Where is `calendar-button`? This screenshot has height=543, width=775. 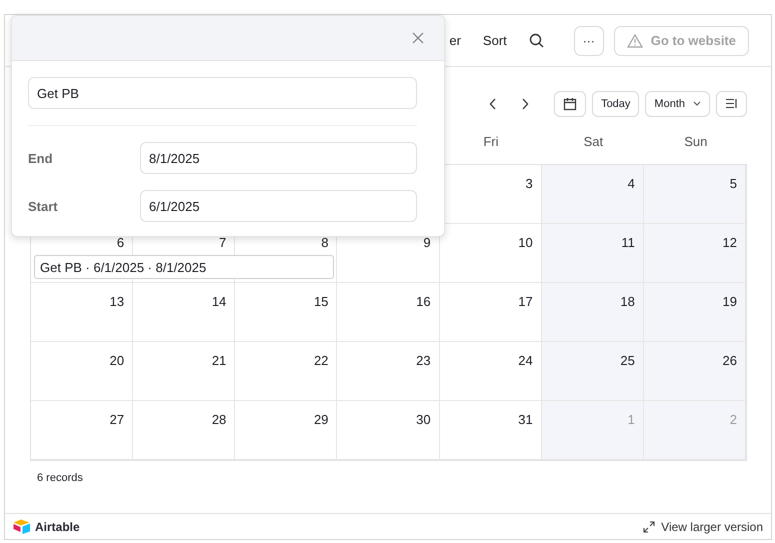
calendar-button is located at coordinates (570, 103).